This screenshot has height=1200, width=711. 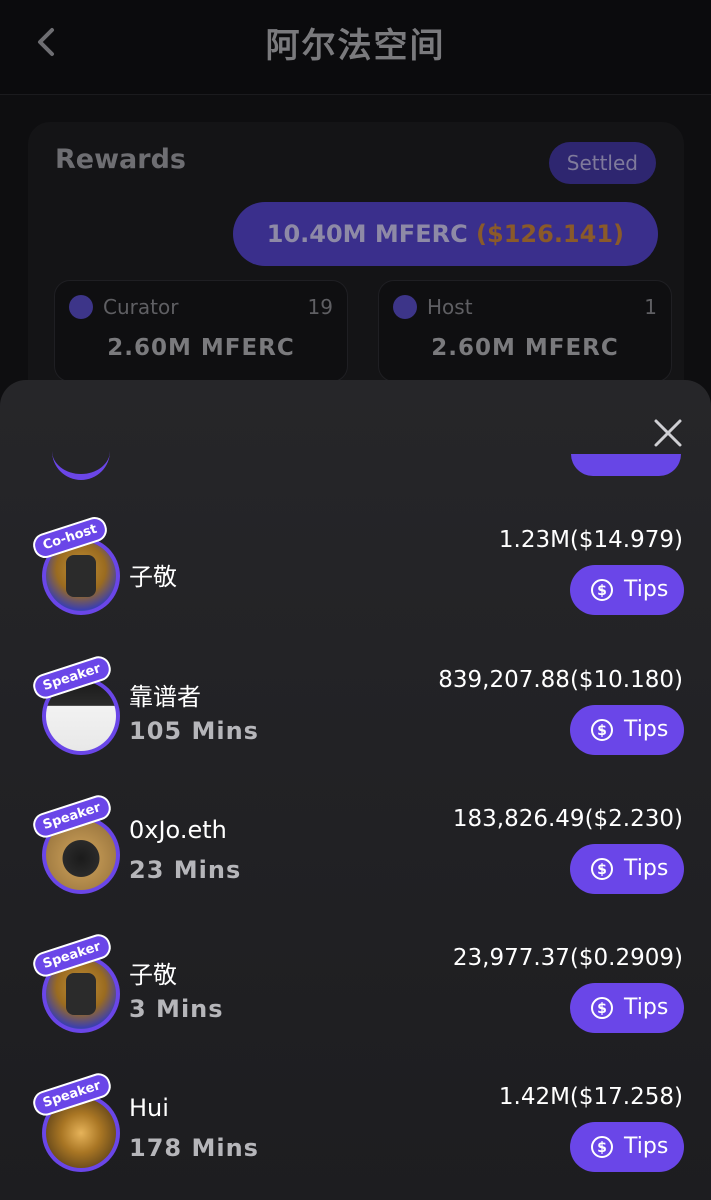 I want to click on total-amount: 10.40M MFERC, so click(x=367, y=234).